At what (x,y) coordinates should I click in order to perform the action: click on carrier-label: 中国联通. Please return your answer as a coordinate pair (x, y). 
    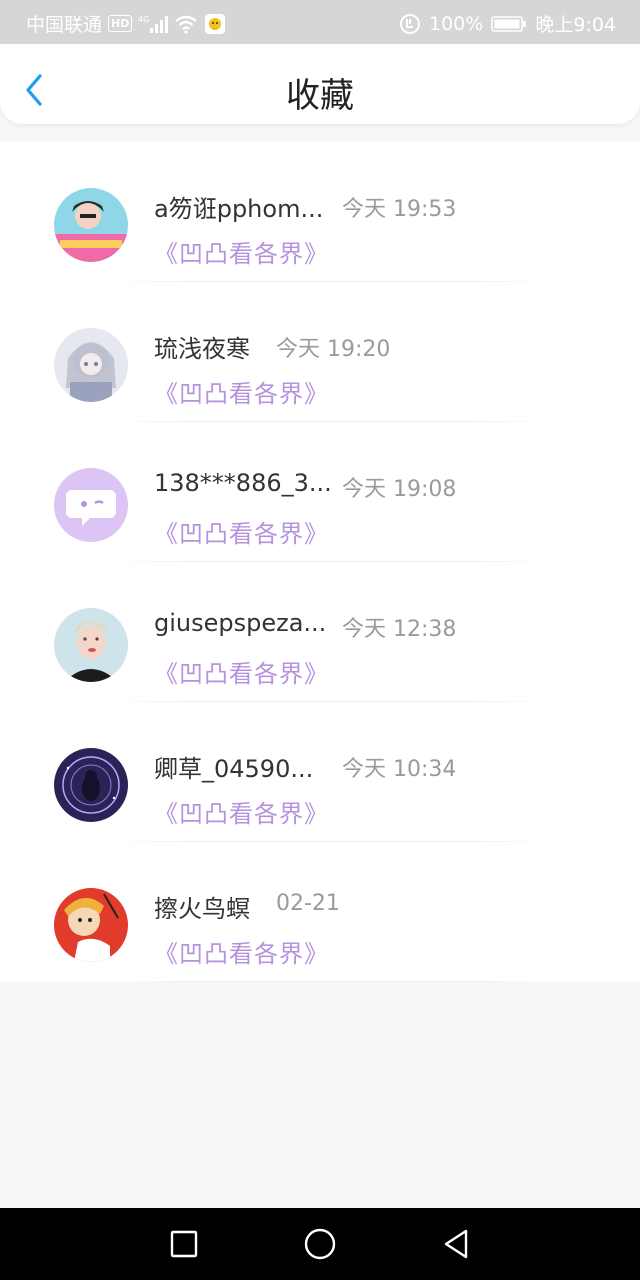
    Looking at the image, I should click on (64, 25).